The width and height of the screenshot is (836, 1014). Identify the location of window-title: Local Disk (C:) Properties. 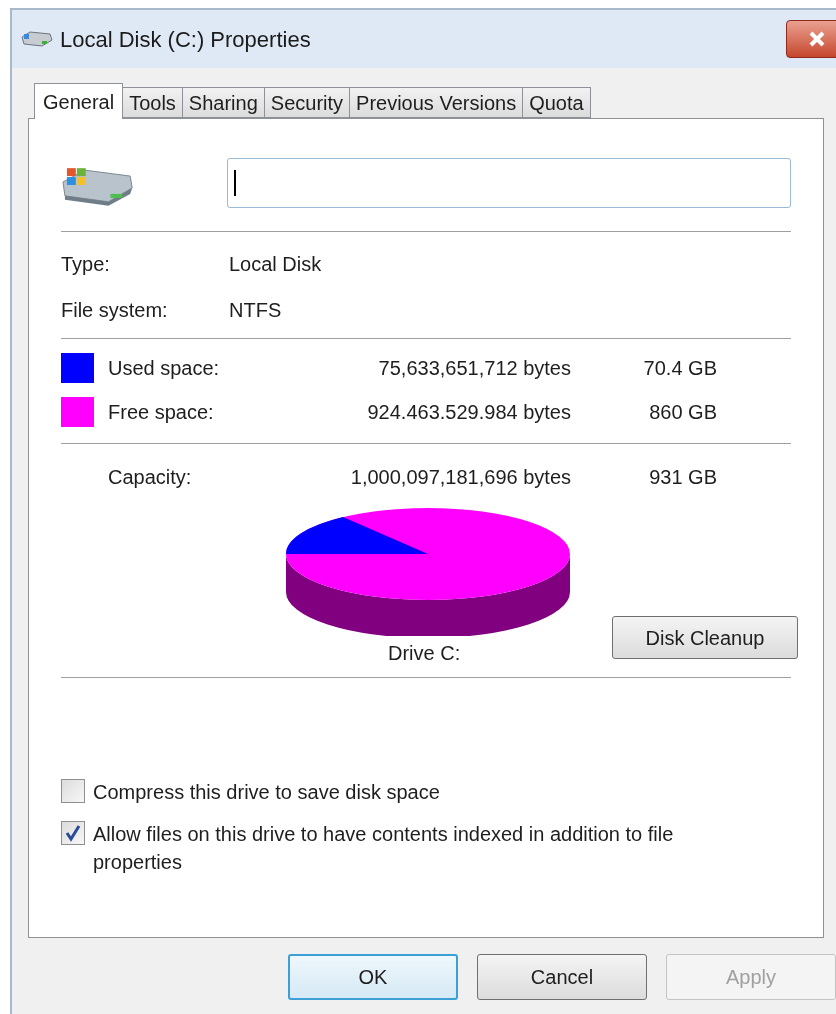
(185, 39).